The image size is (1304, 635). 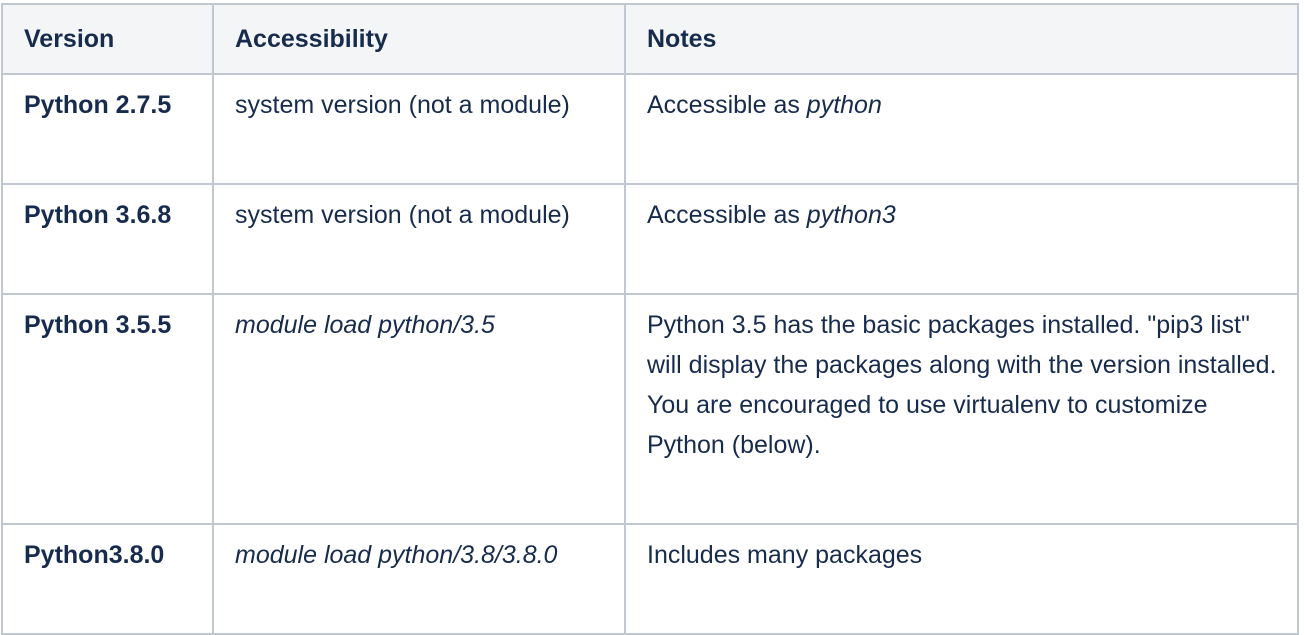 I want to click on accessibility-cell: module load python/3.5, so click(x=419, y=409).